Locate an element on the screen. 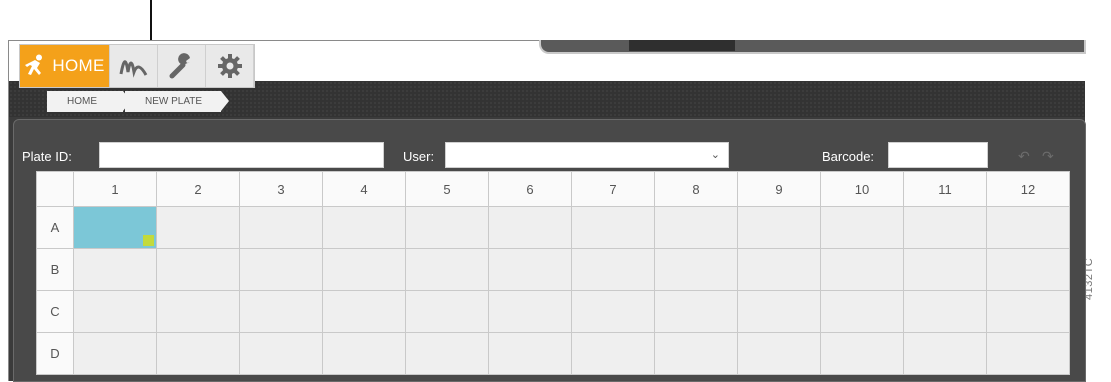 The width and height of the screenshot is (1111, 382). column-header: 4 is located at coordinates (364, 189).